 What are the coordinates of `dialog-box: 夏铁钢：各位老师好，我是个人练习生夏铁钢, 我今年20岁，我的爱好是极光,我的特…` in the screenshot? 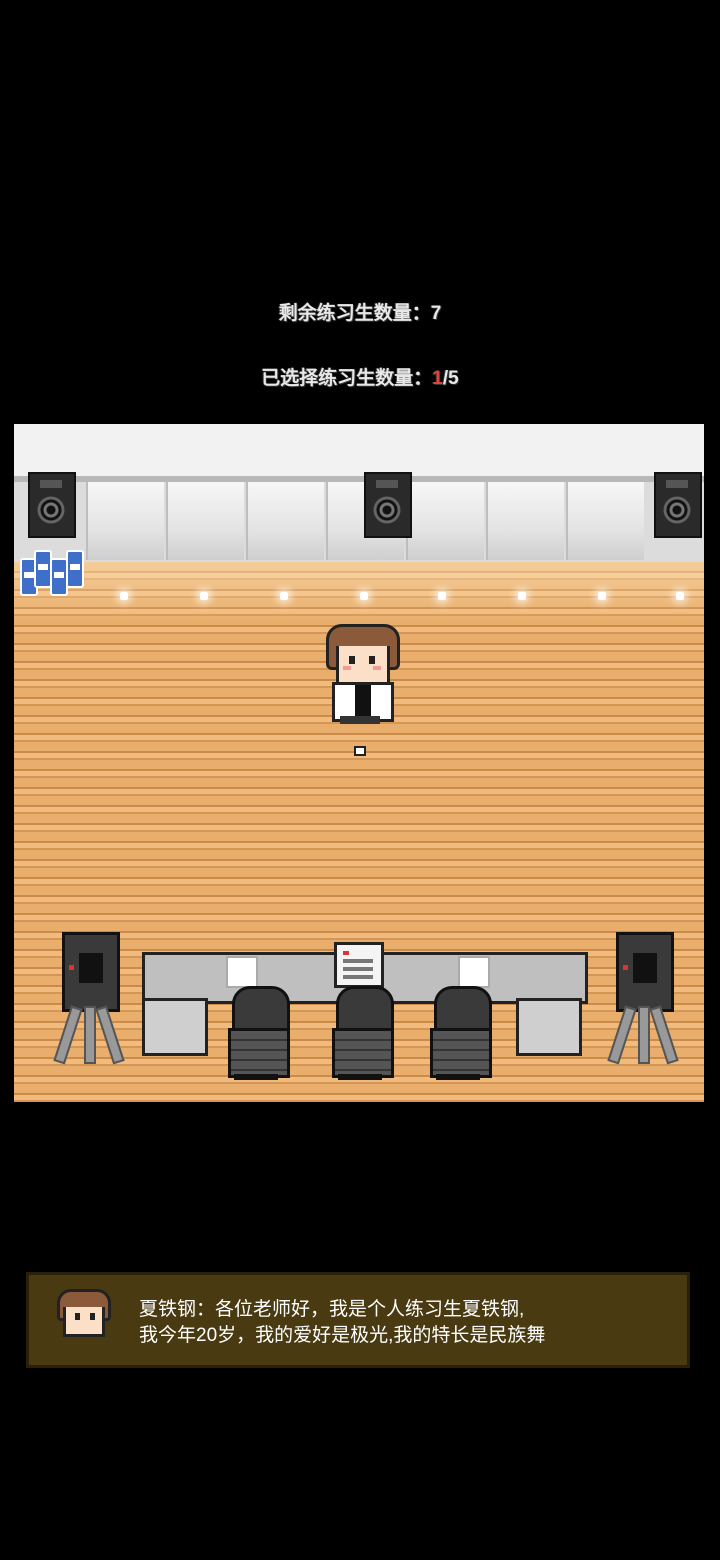 It's located at (358, 1320).